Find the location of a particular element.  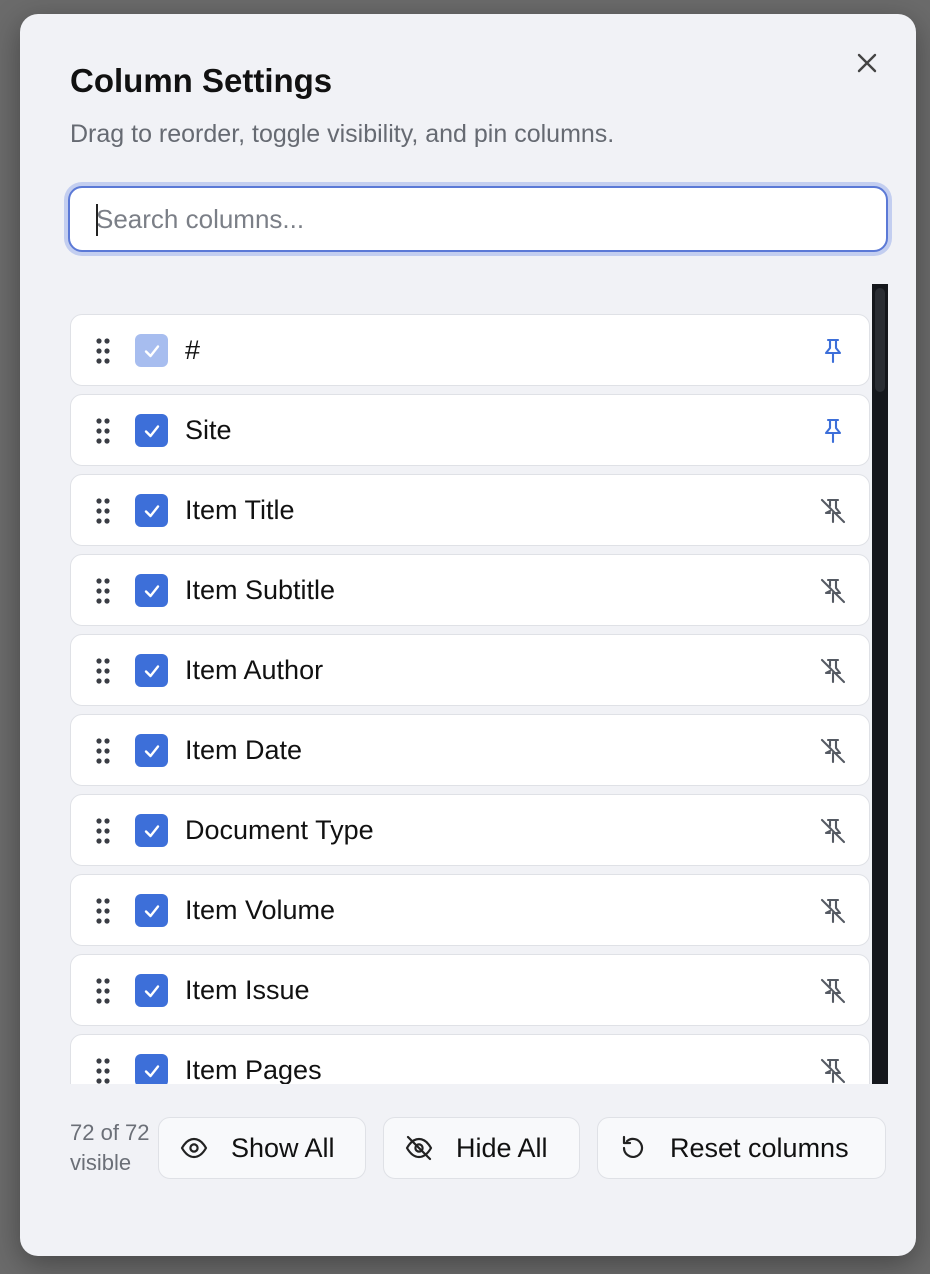

eye-icon is located at coordinates (194, 1148).